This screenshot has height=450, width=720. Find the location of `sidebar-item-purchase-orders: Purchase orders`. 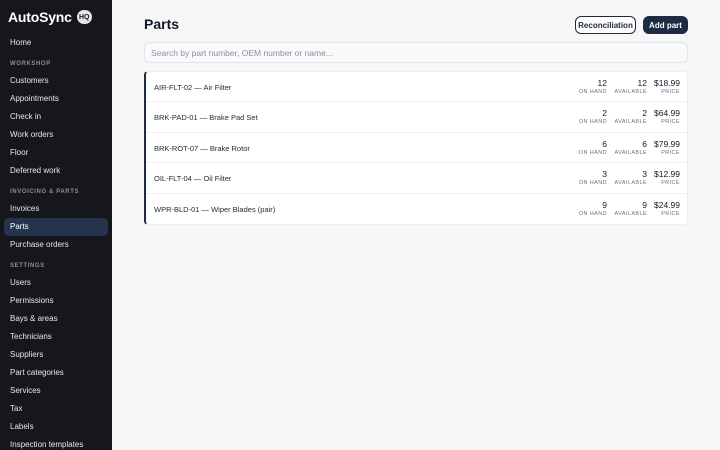

sidebar-item-purchase-orders: Purchase orders is located at coordinates (56, 245).